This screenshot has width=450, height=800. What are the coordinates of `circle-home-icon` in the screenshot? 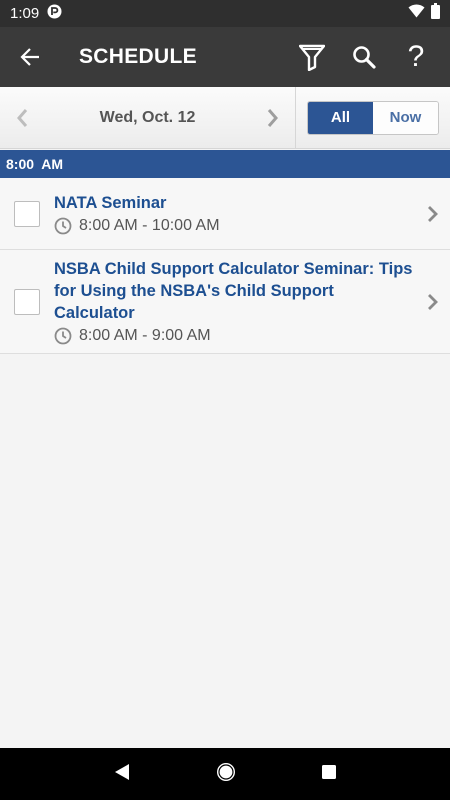 It's located at (225, 771).